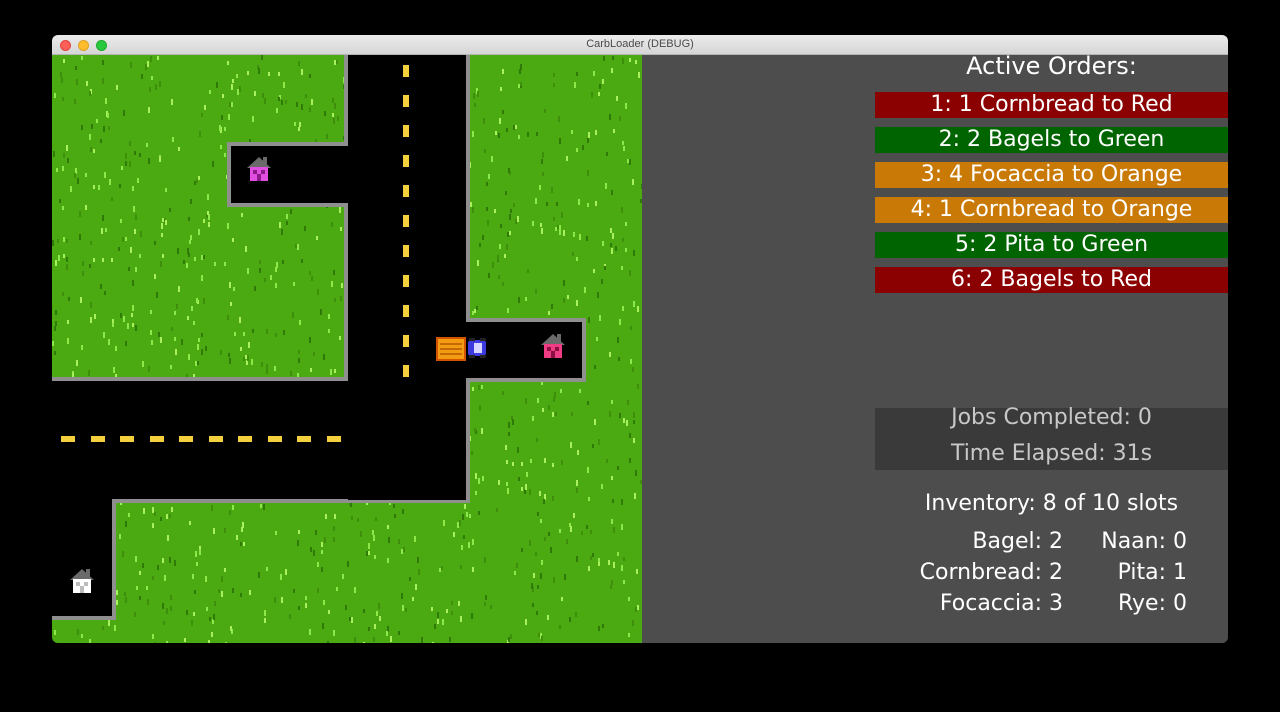  Describe the element at coordinates (1051, 453) in the screenshot. I see `time-elapsed: Time Elapsed: 31s` at that location.